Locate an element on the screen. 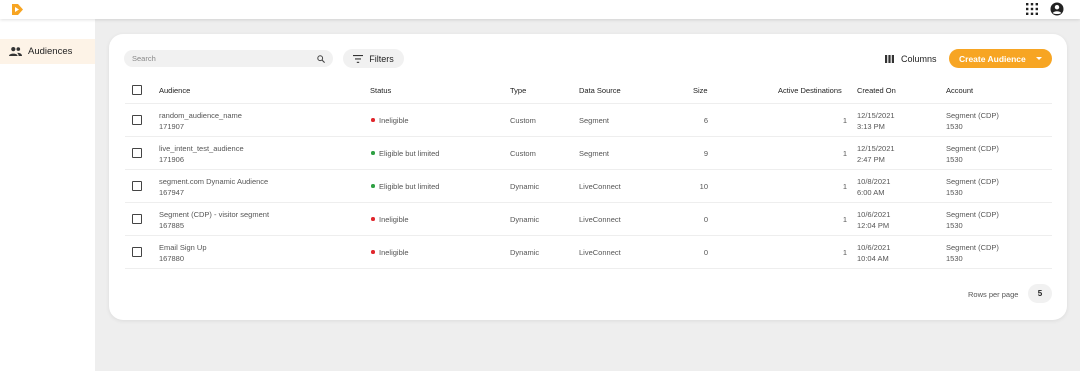  create-audience-button: Create Audience is located at coordinates (1000, 58).